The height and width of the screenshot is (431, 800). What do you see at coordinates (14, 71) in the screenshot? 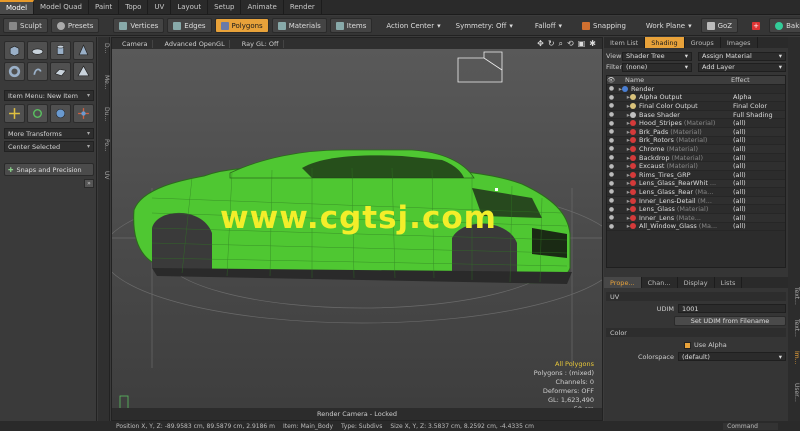
I see `torus-tool` at bounding box center [14, 71].